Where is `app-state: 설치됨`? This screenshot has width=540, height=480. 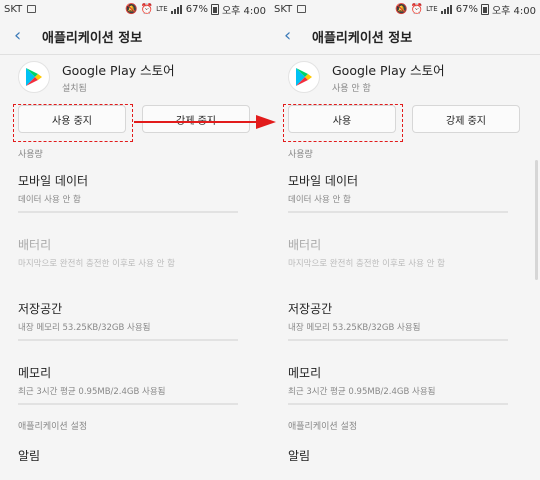
app-state: 설치됨 is located at coordinates (74, 89).